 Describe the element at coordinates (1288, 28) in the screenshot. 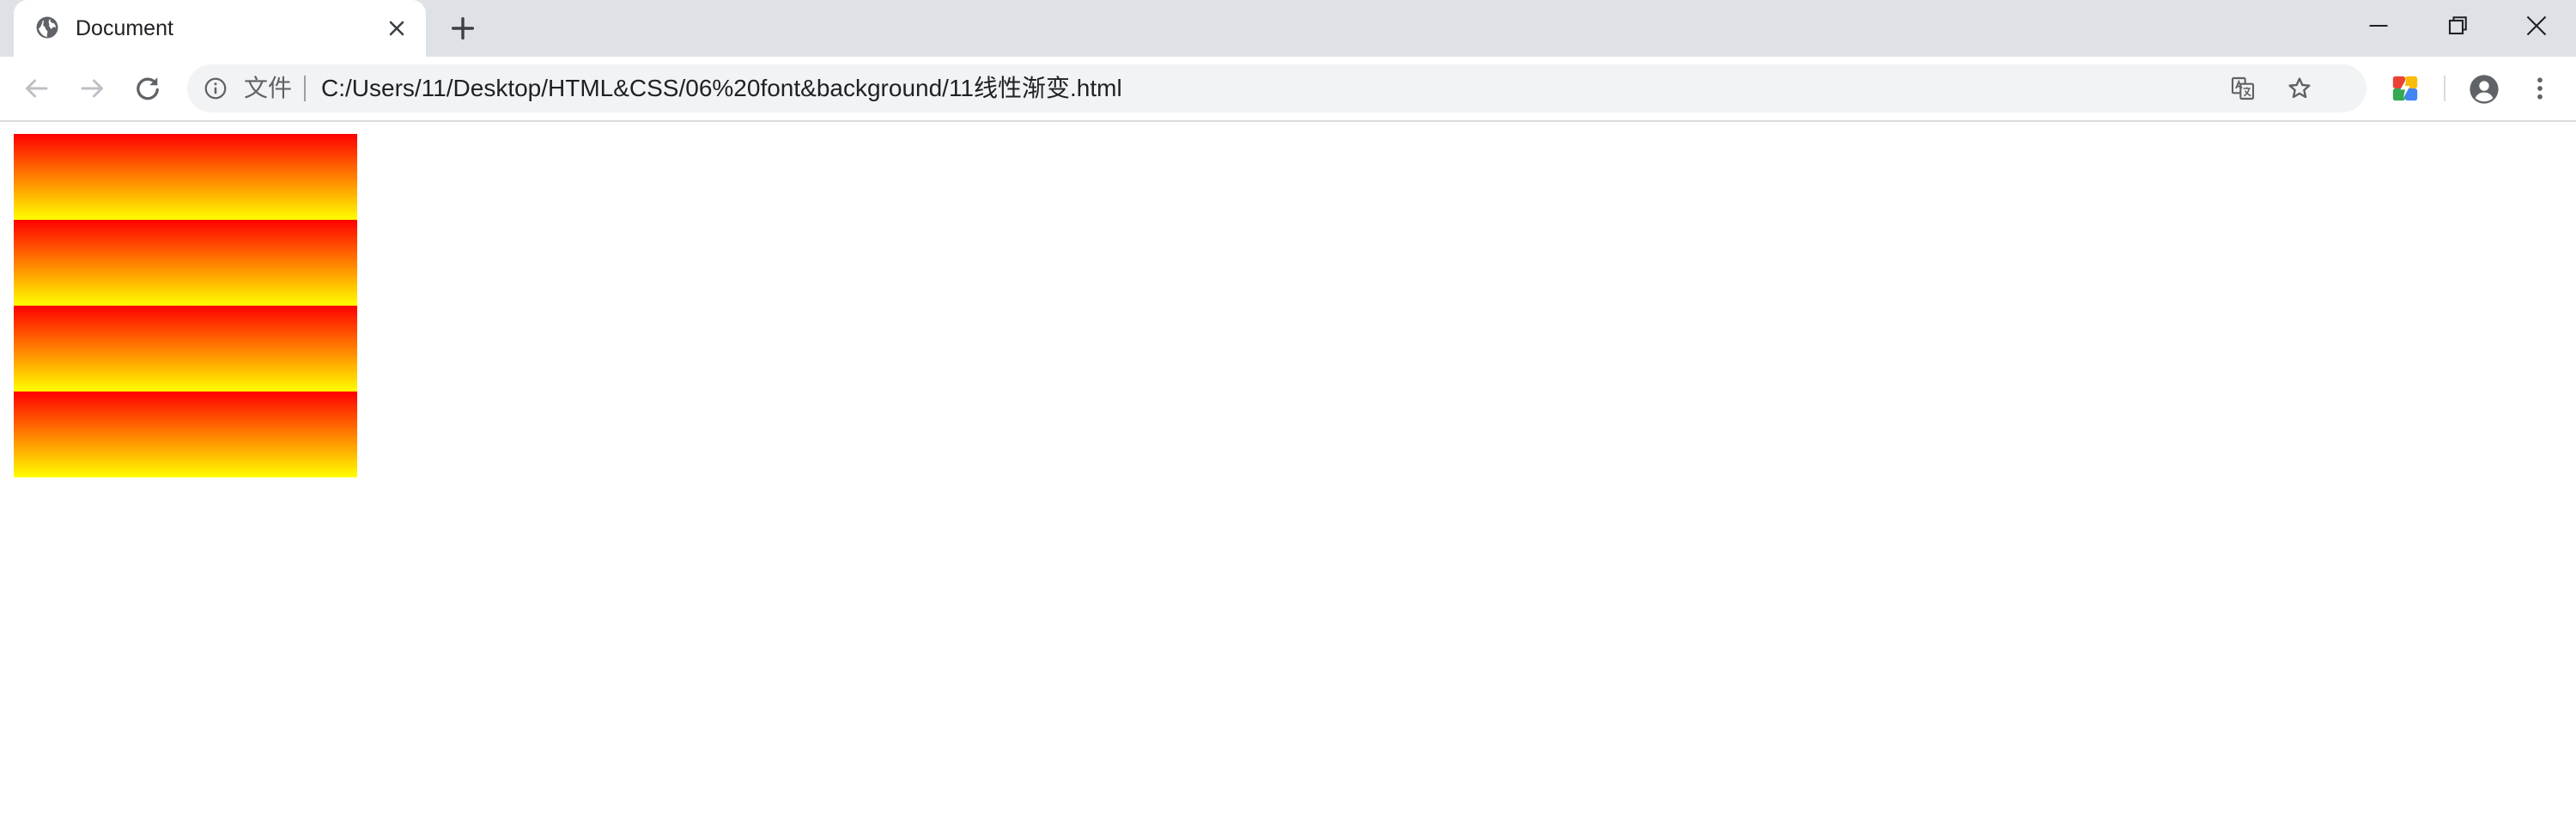

I see `tab-strip: Document` at that location.